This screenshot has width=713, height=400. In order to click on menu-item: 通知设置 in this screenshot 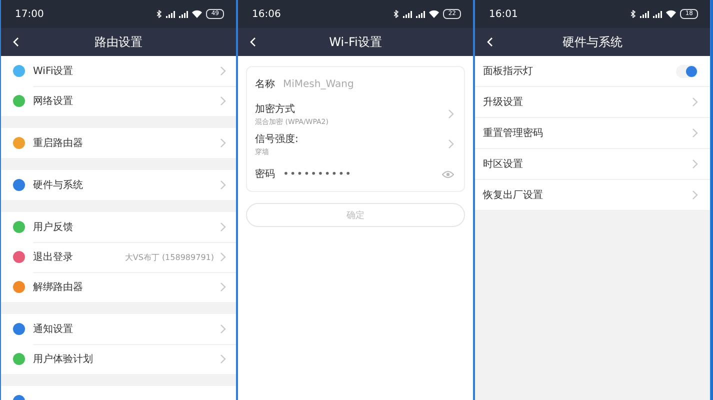, I will do `click(118, 329)`.